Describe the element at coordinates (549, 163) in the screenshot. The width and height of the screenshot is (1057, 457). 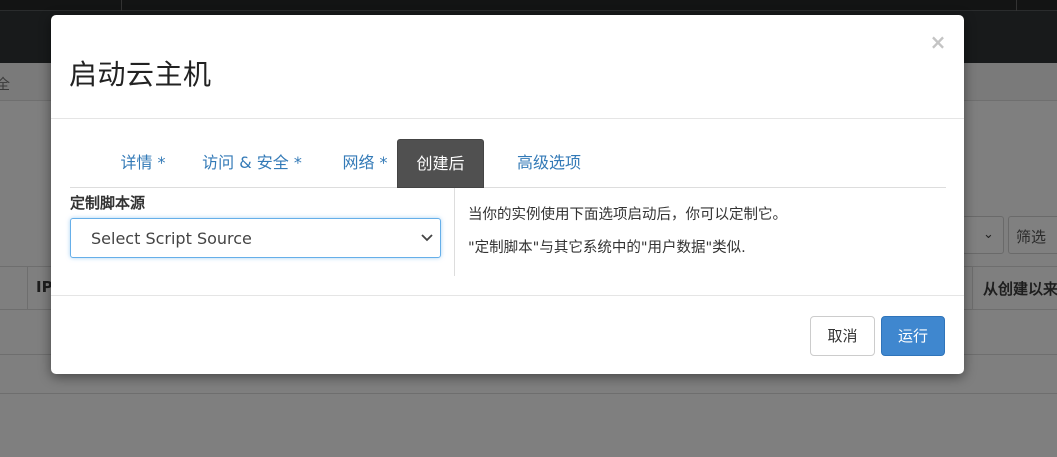
I see `tab-advanced-options: 高级选项` at that location.